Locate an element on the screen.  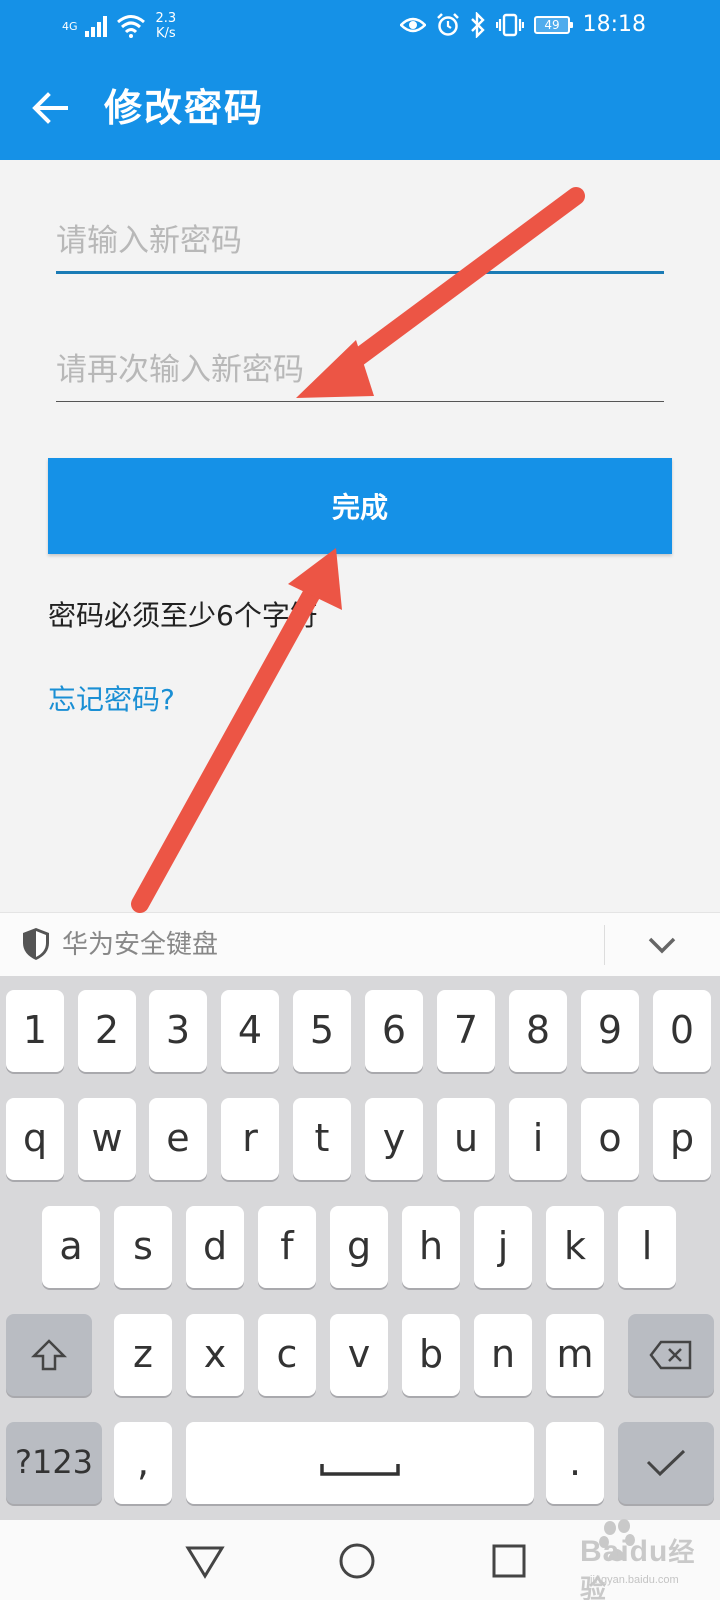
key-l: l is located at coordinates (647, 1247).